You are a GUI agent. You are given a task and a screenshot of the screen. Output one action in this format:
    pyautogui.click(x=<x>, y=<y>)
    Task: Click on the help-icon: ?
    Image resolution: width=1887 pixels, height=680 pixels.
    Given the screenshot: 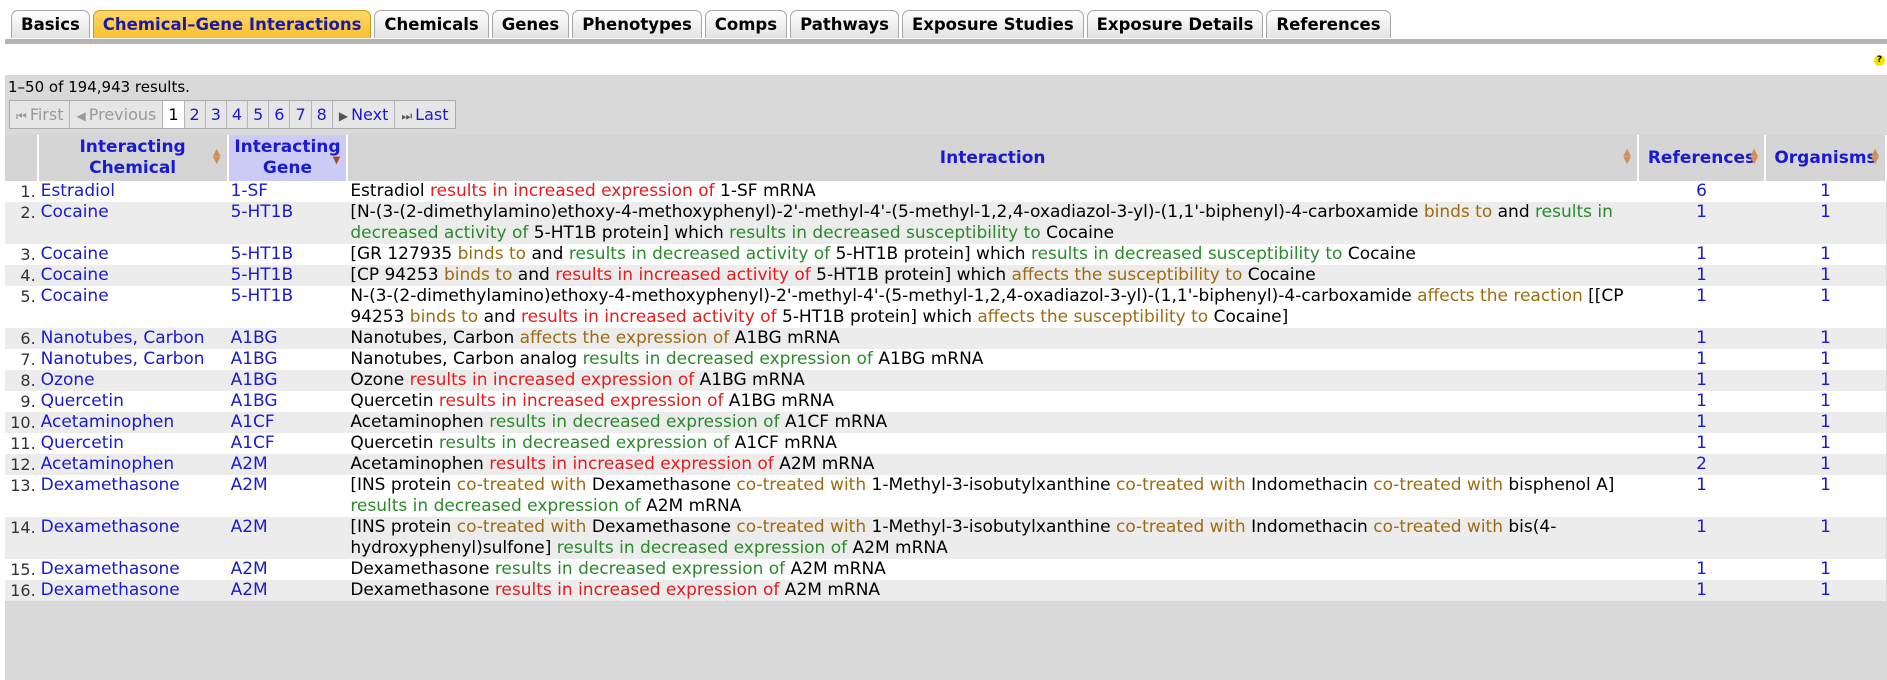 What is the action you would take?
    pyautogui.click(x=1879, y=60)
    